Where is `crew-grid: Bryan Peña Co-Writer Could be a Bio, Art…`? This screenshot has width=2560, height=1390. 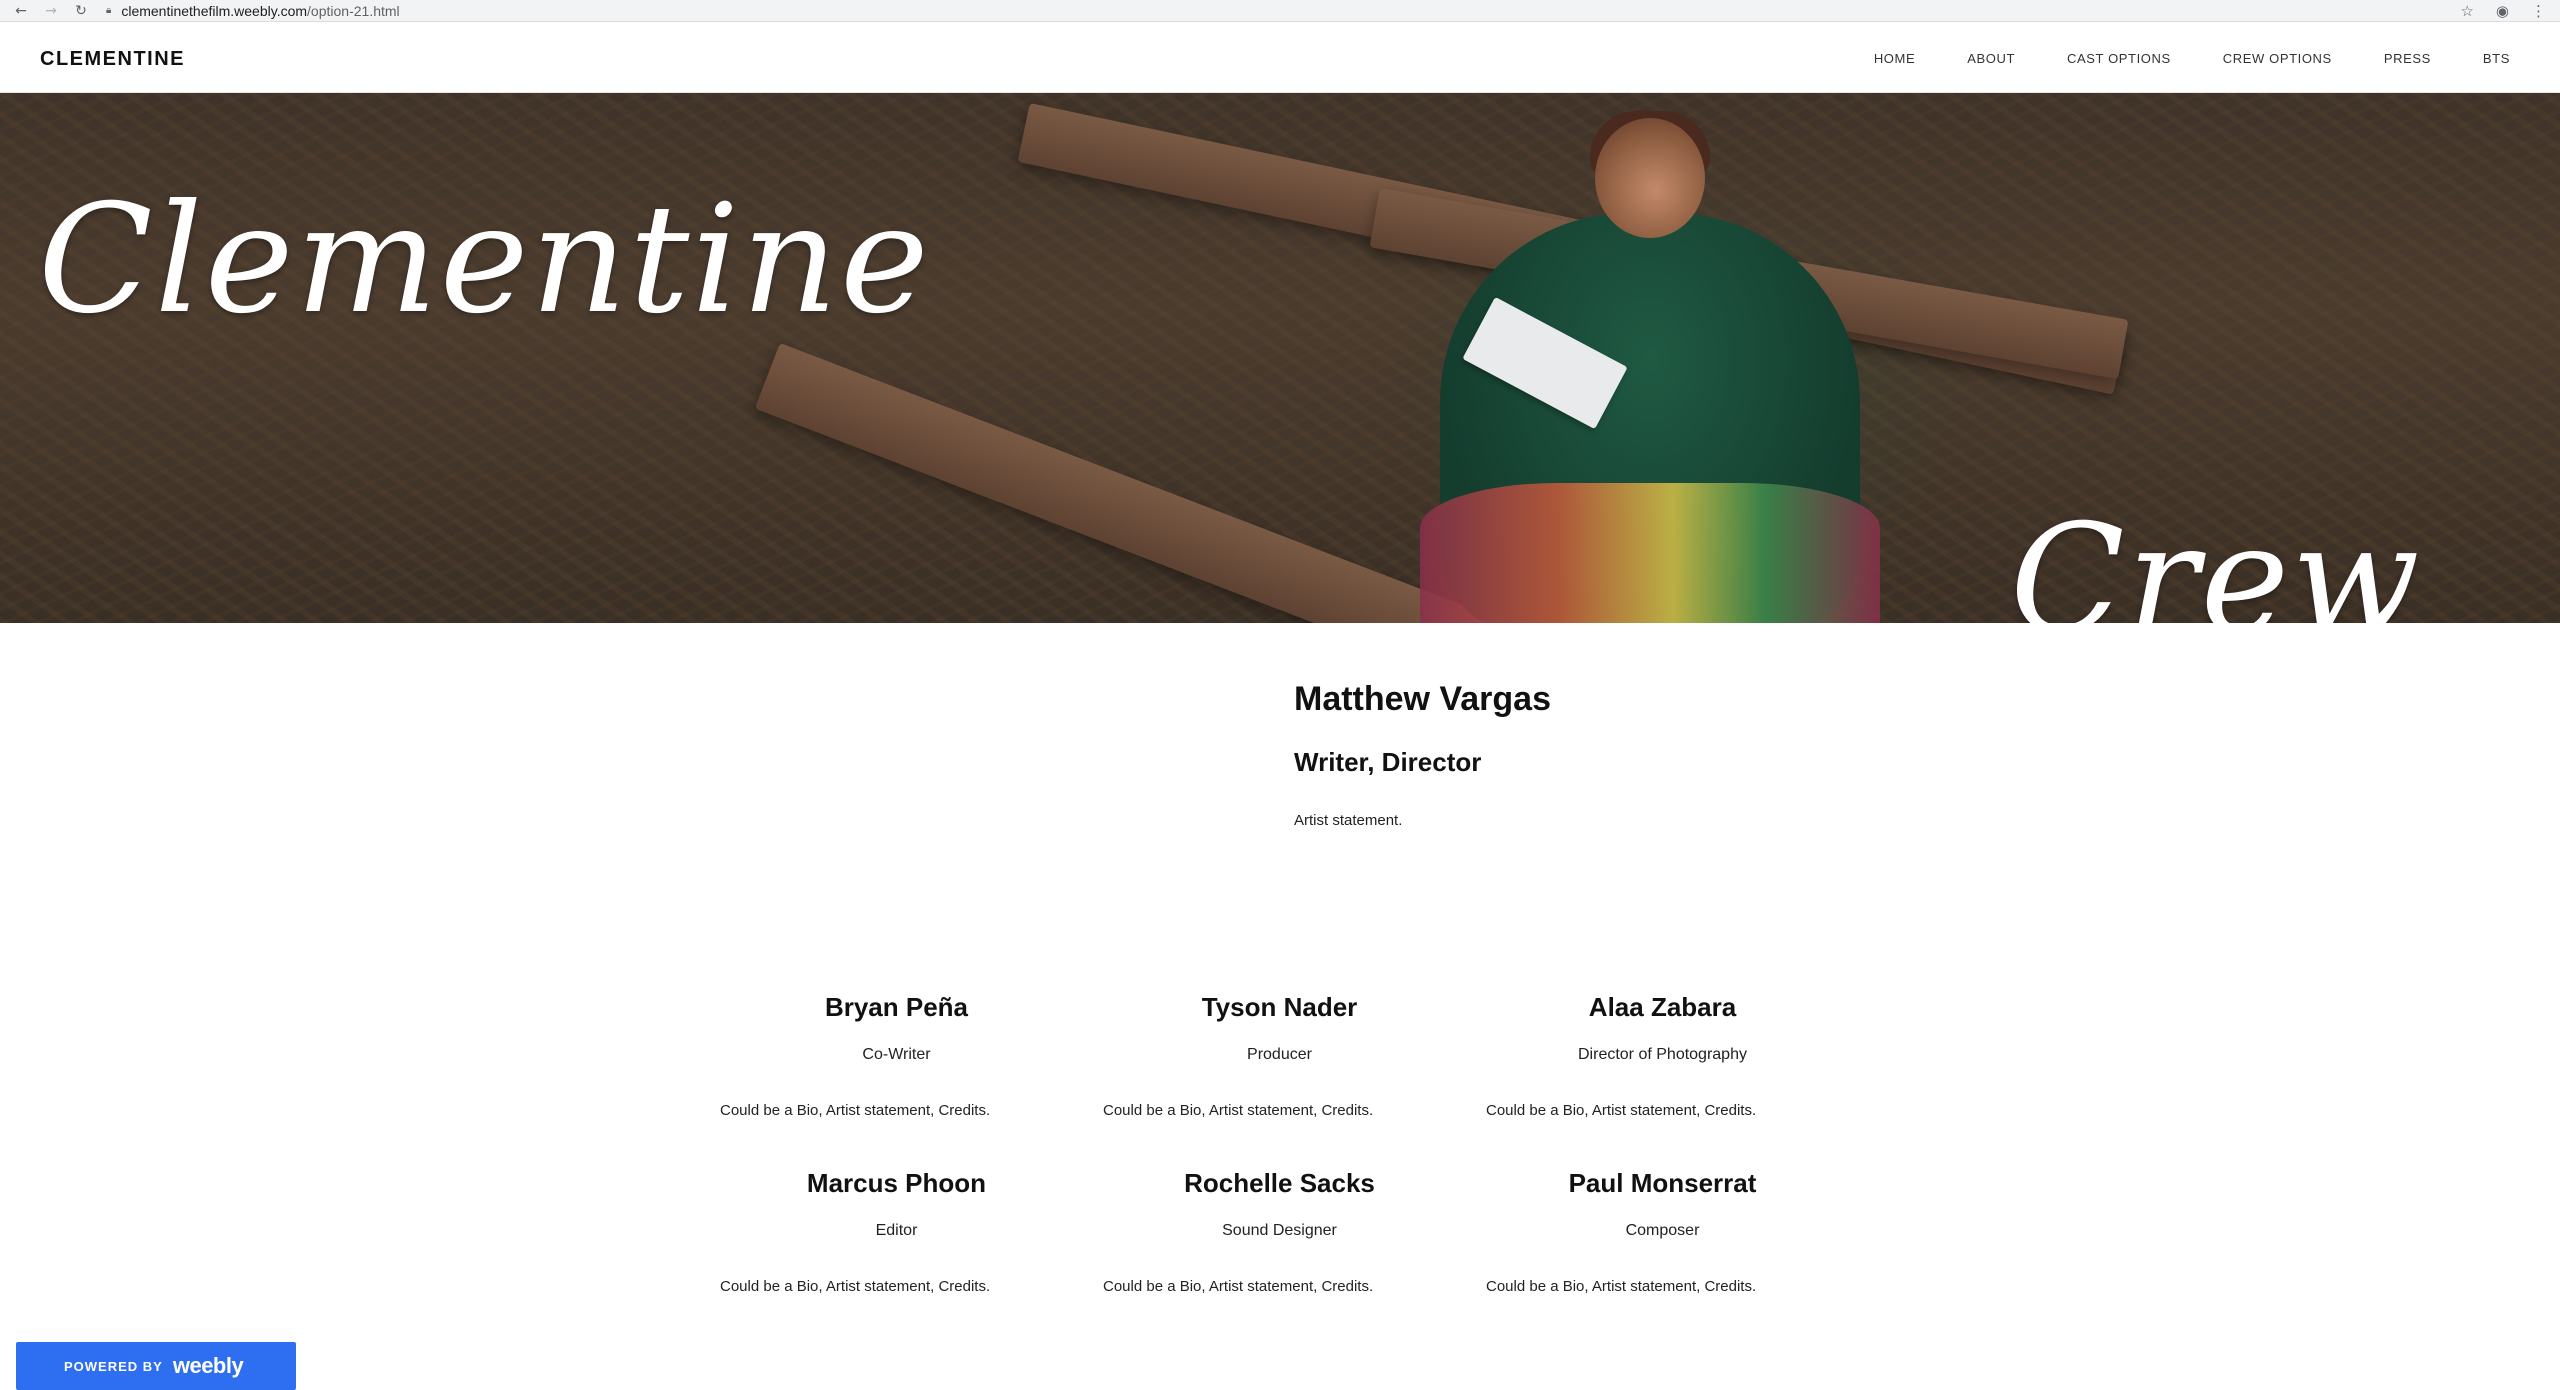
crew-grid: Bryan Peña Co-Writer Could be a Bio, Art… is located at coordinates (1395, 1164).